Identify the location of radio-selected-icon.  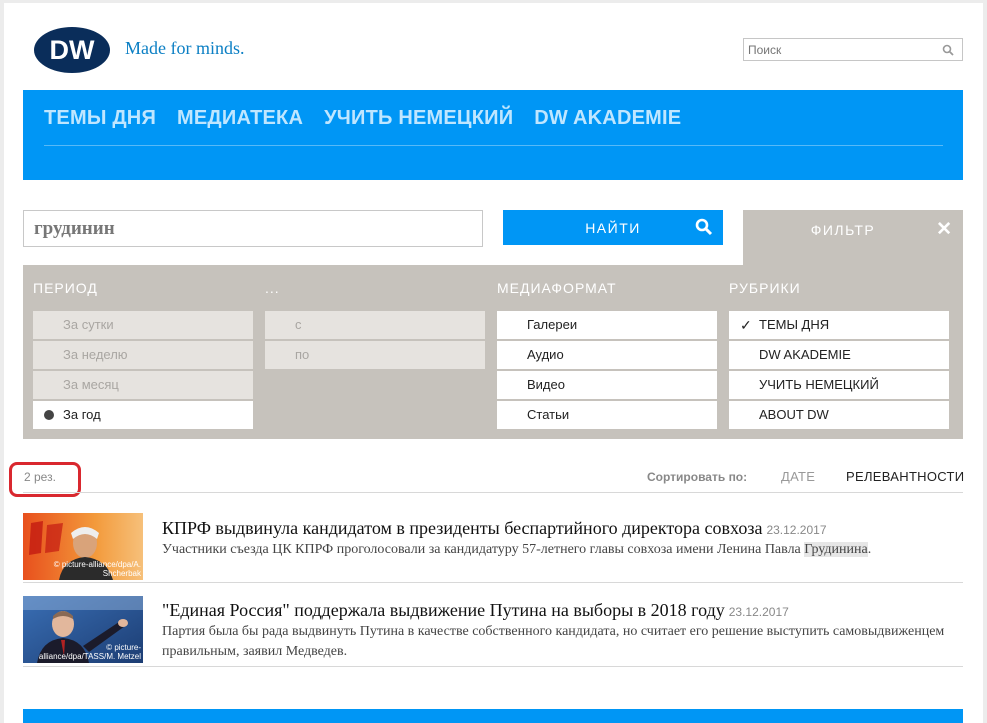
(49, 415).